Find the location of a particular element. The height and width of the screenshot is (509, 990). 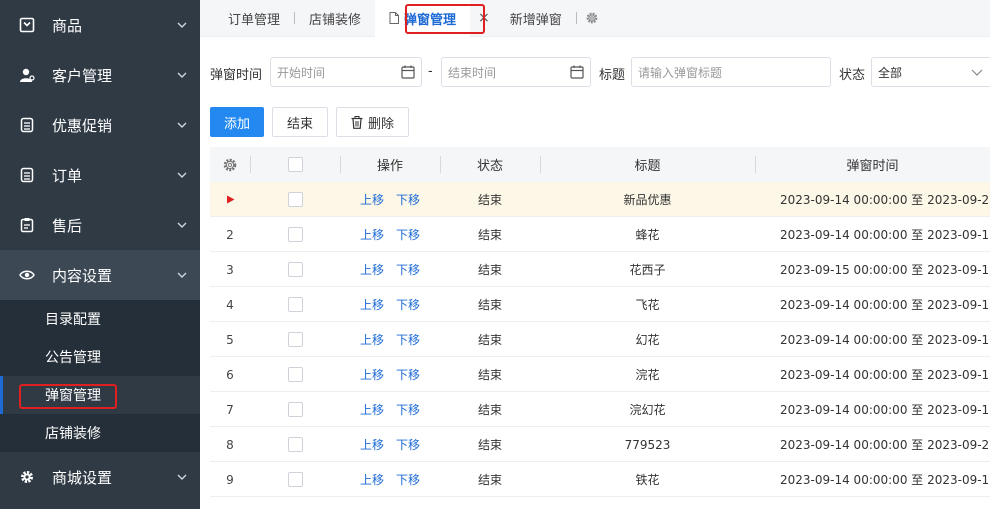

end-time-input: 结束时间 is located at coordinates (516, 72).